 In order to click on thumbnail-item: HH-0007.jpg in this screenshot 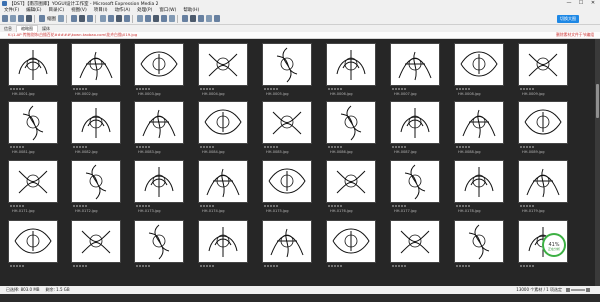, I will do `click(414, 69)`.